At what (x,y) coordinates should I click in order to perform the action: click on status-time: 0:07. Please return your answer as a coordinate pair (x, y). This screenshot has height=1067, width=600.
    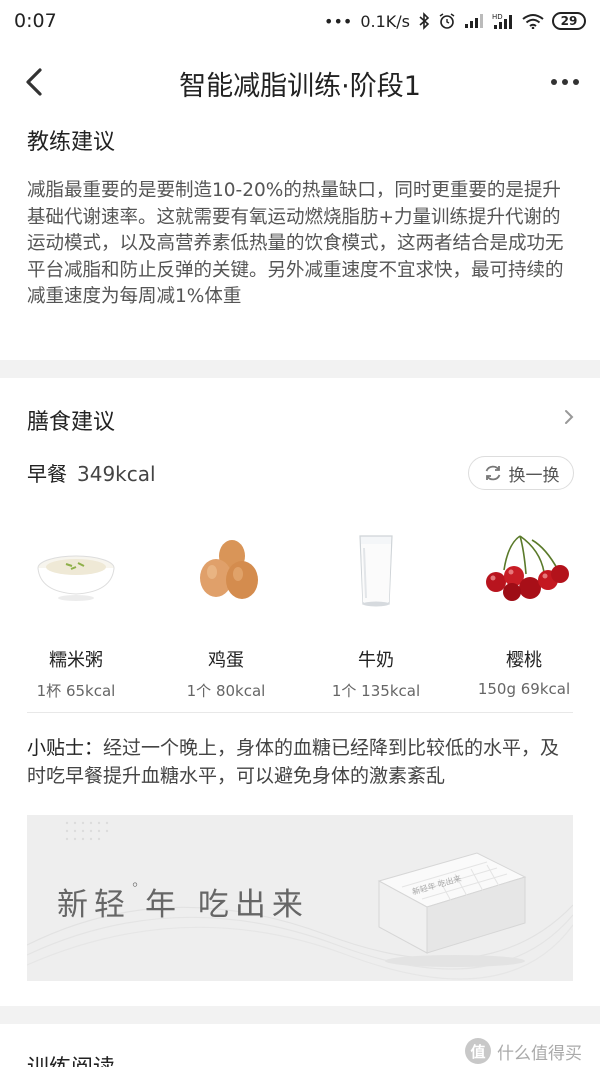
    Looking at the image, I should click on (35, 21).